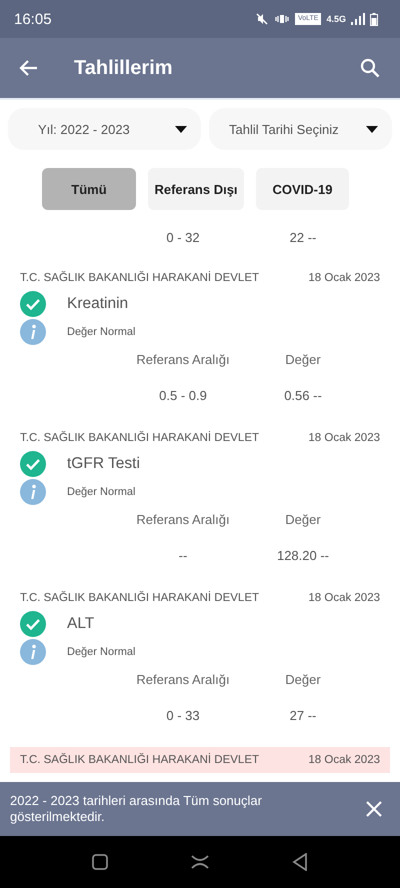 Image resolution: width=400 pixels, height=888 pixels. What do you see at coordinates (33, 19) in the screenshot?
I see `clock: 16:05` at bounding box center [33, 19].